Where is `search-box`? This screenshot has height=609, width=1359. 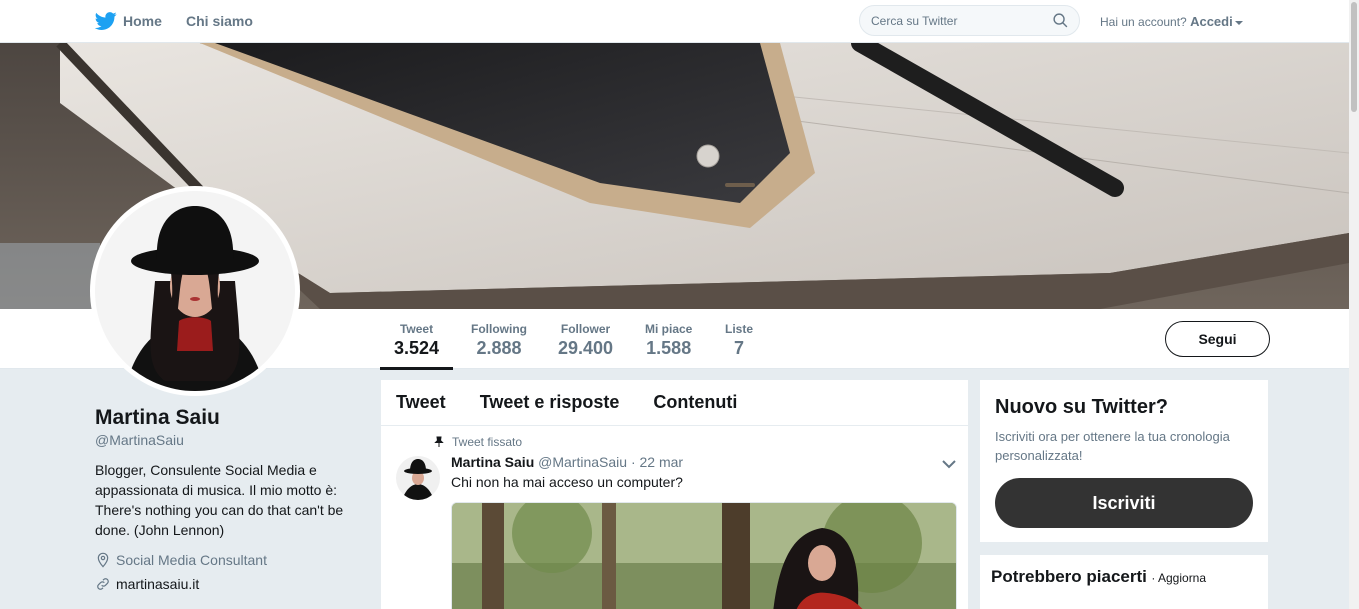 search-box is located at coordinates (969, 20).